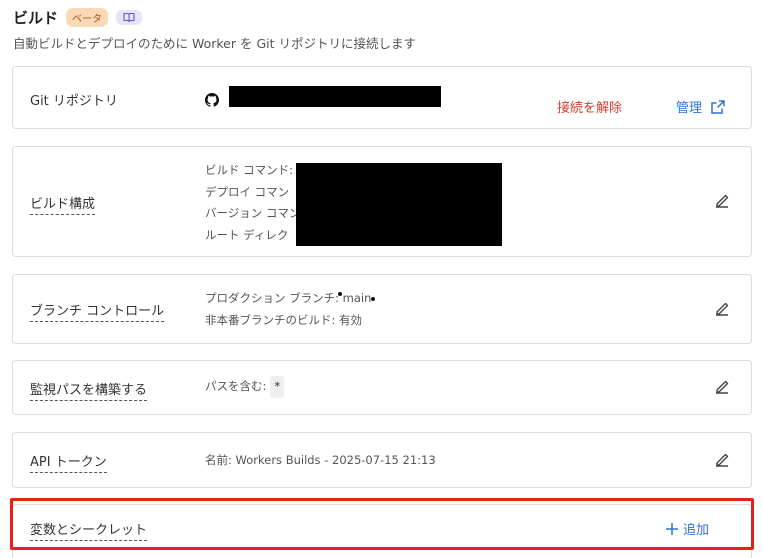 The image size is (763, 558). I want to click on api-token-name: 名前: Workers Builds - 2025-07-15 21:13, so click(320, 460).